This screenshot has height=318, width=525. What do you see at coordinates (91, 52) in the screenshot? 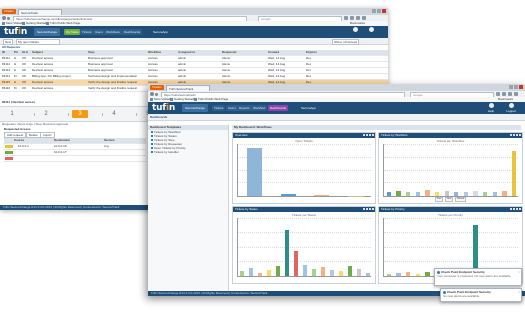
I see `column-header: Step` at bounding box center [91, 52].